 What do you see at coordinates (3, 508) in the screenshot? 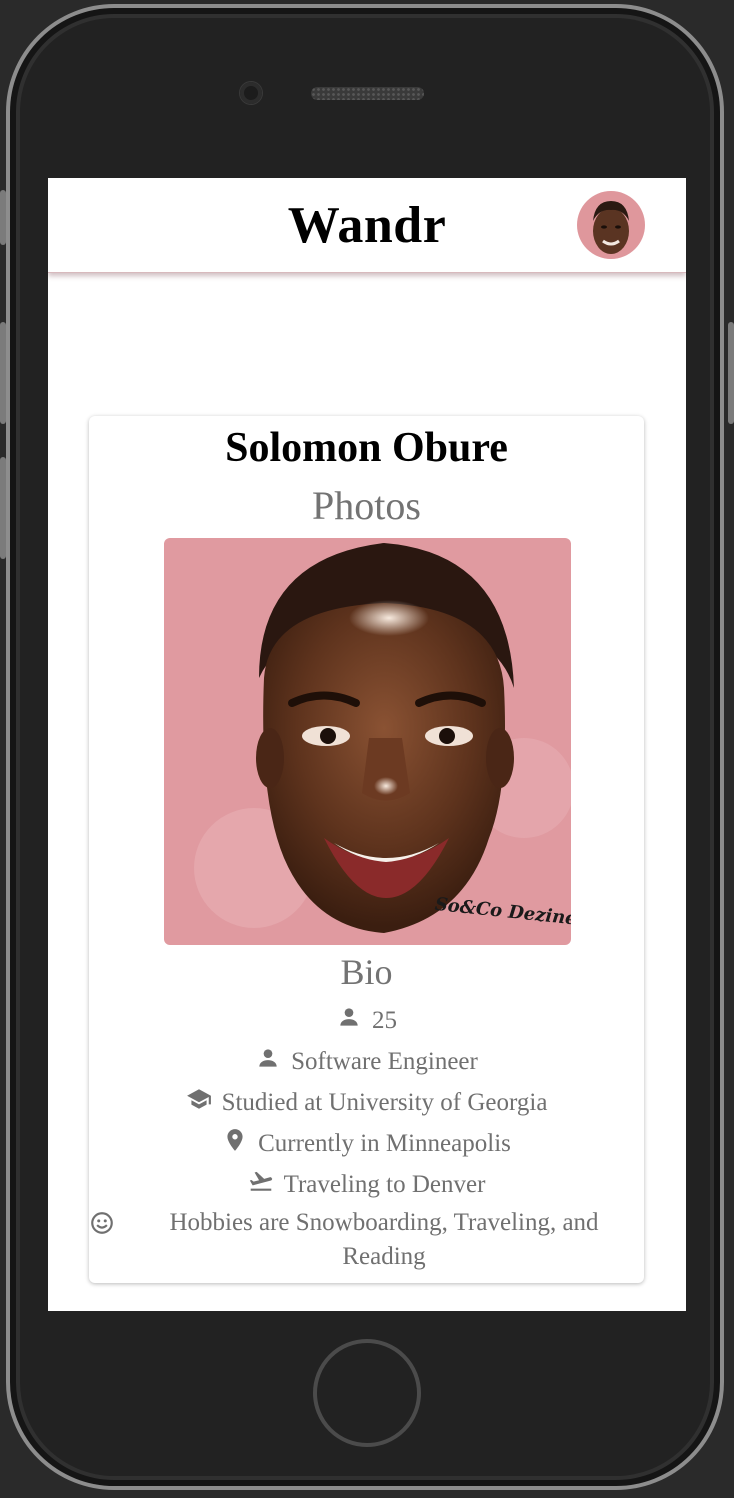
I see `volume-down-button` at bounding box center [3, 508].